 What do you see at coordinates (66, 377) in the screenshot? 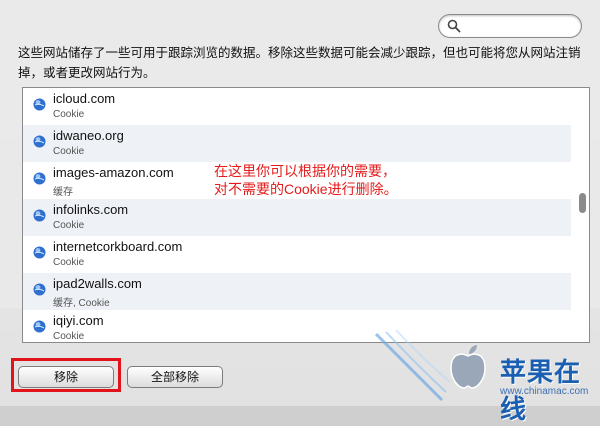
I see `remove-button: 移除` at bounding box center [66, 377].